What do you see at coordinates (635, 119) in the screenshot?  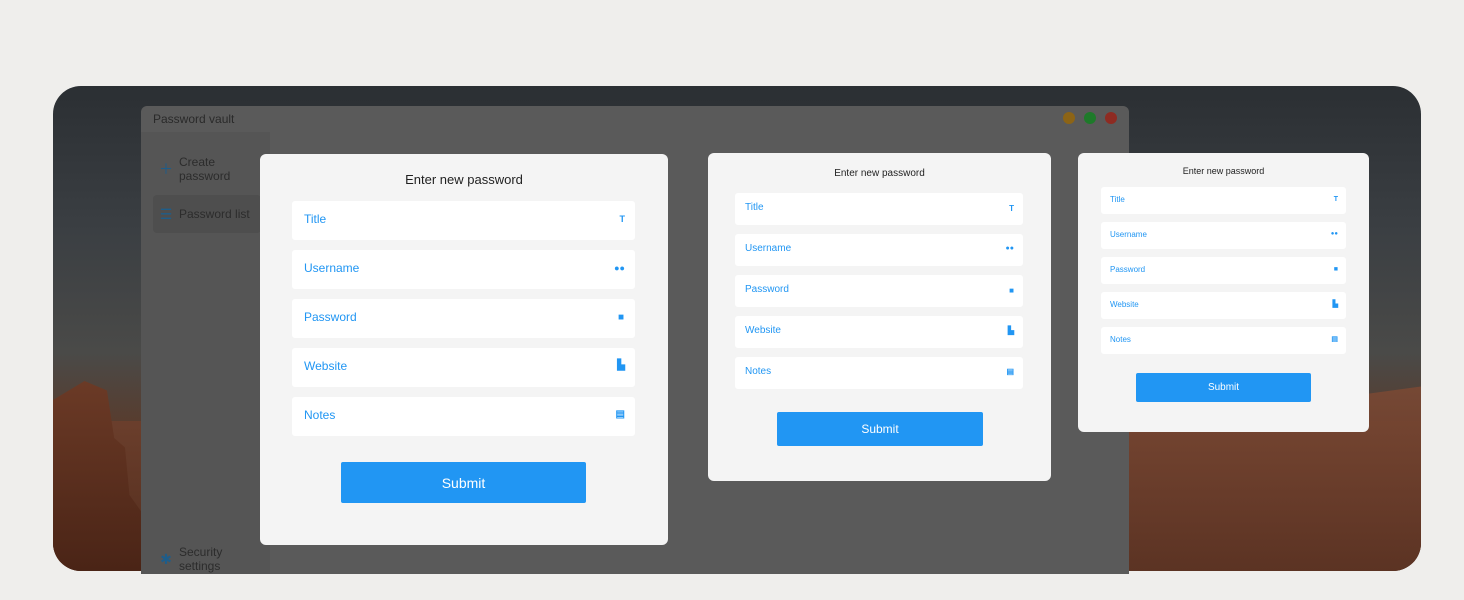 I see `title-bar: Password vault` at bounding box center [635, 119].